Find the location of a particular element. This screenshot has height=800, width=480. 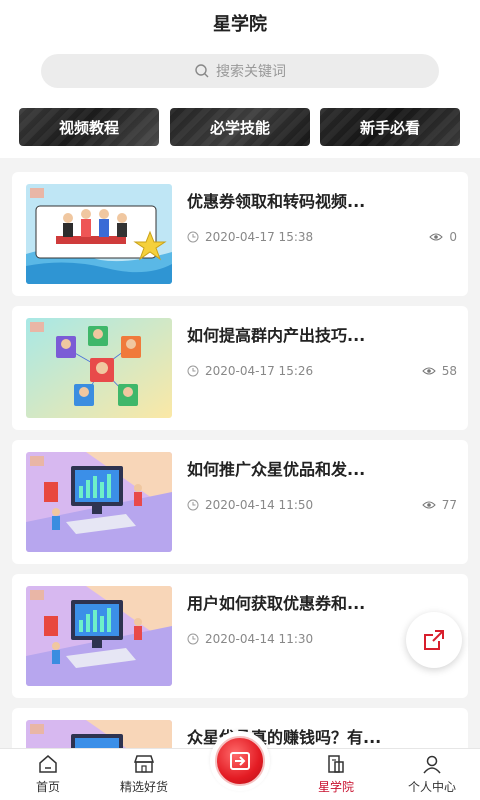

category-label: 视频教程 is located at coordinates (88, 127).